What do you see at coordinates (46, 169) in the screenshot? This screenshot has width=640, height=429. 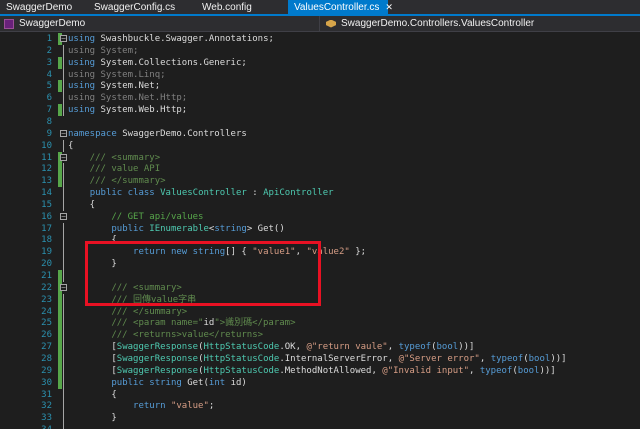 I see `line-number: 12` at bounding box center [46, 169].